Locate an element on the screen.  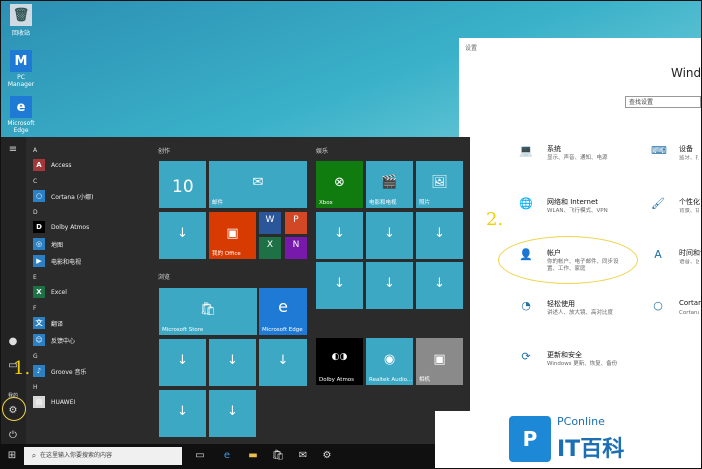
xbox-tile: ⊗ Xbox is located at coordinates (339, 184).